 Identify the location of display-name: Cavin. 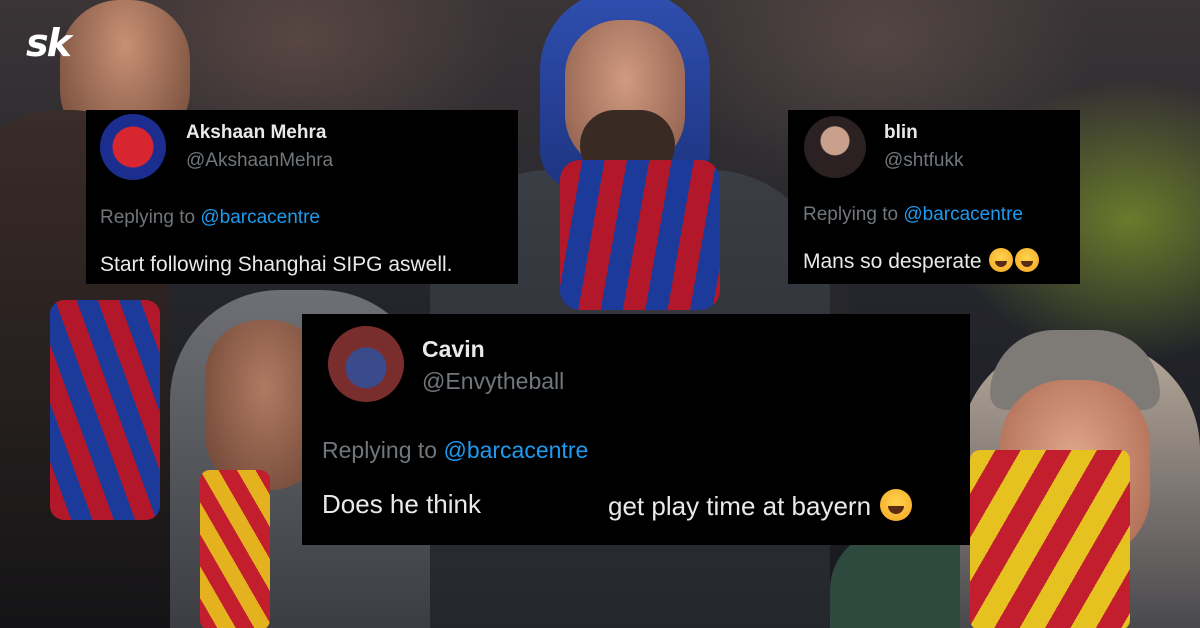
(453, 349).